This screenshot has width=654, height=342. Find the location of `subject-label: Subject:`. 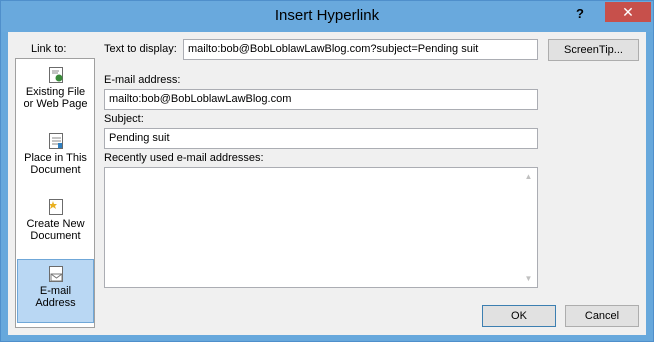

subject-label: Subject: is located at coordinates (124, 119).